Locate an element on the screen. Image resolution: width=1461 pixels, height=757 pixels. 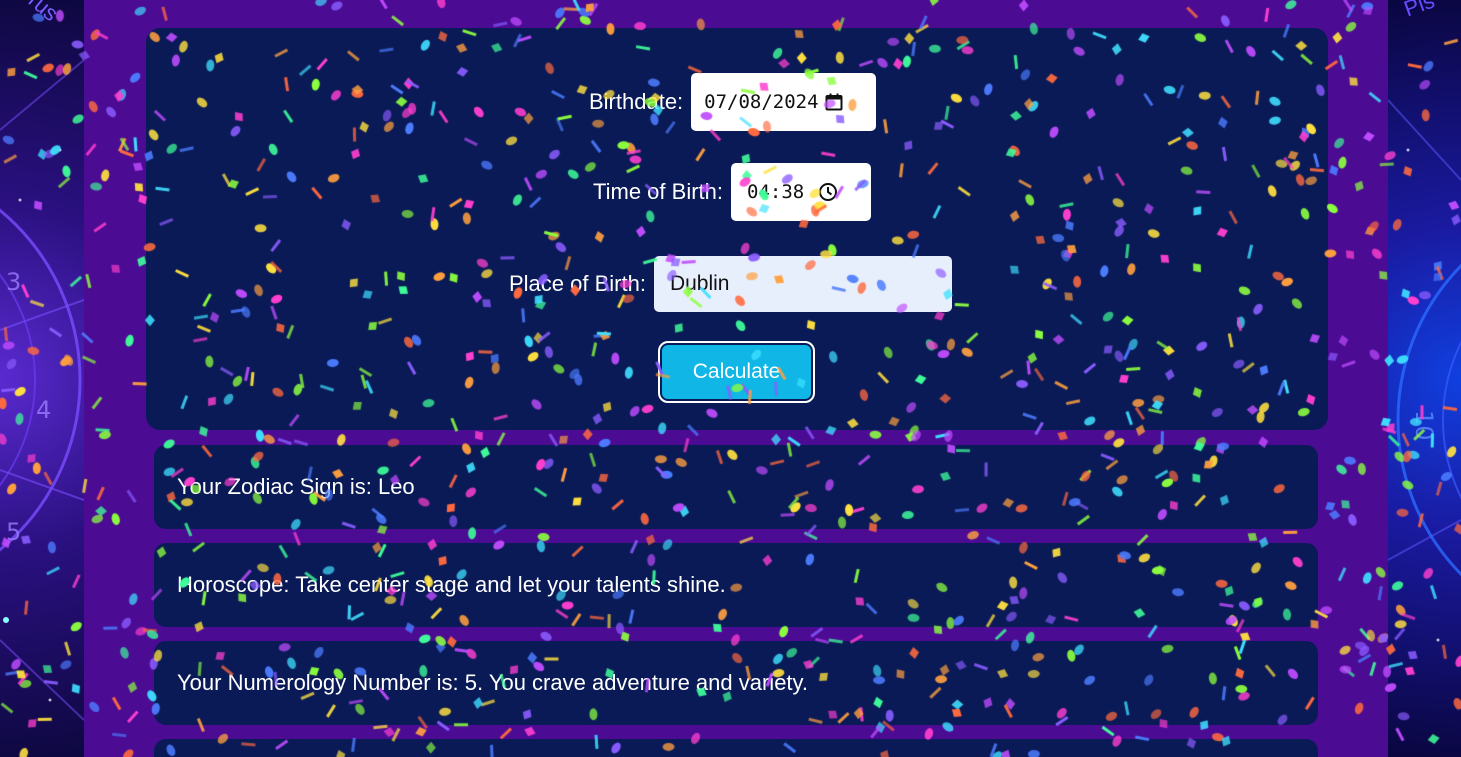
calculate-button: Calculate is located at coordinates (736, 372).